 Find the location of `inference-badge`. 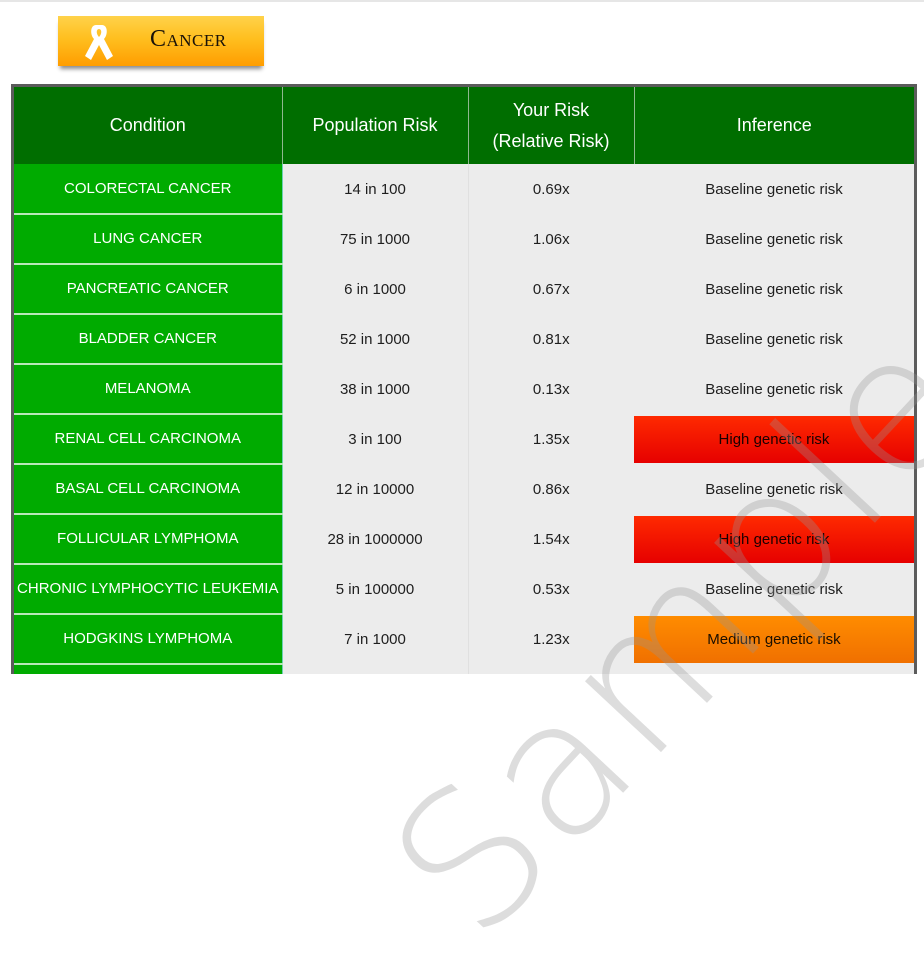

inference-badge is located at coordinates (774, 670).